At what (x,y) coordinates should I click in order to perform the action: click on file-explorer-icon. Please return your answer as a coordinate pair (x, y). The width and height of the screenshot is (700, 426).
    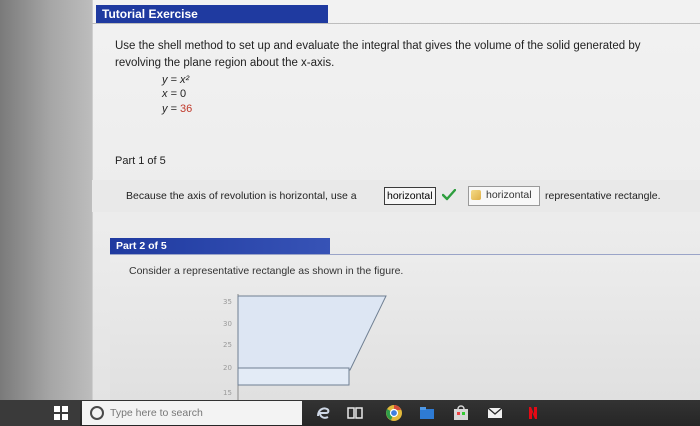
    Looking at the image, I should click on (427, 413).